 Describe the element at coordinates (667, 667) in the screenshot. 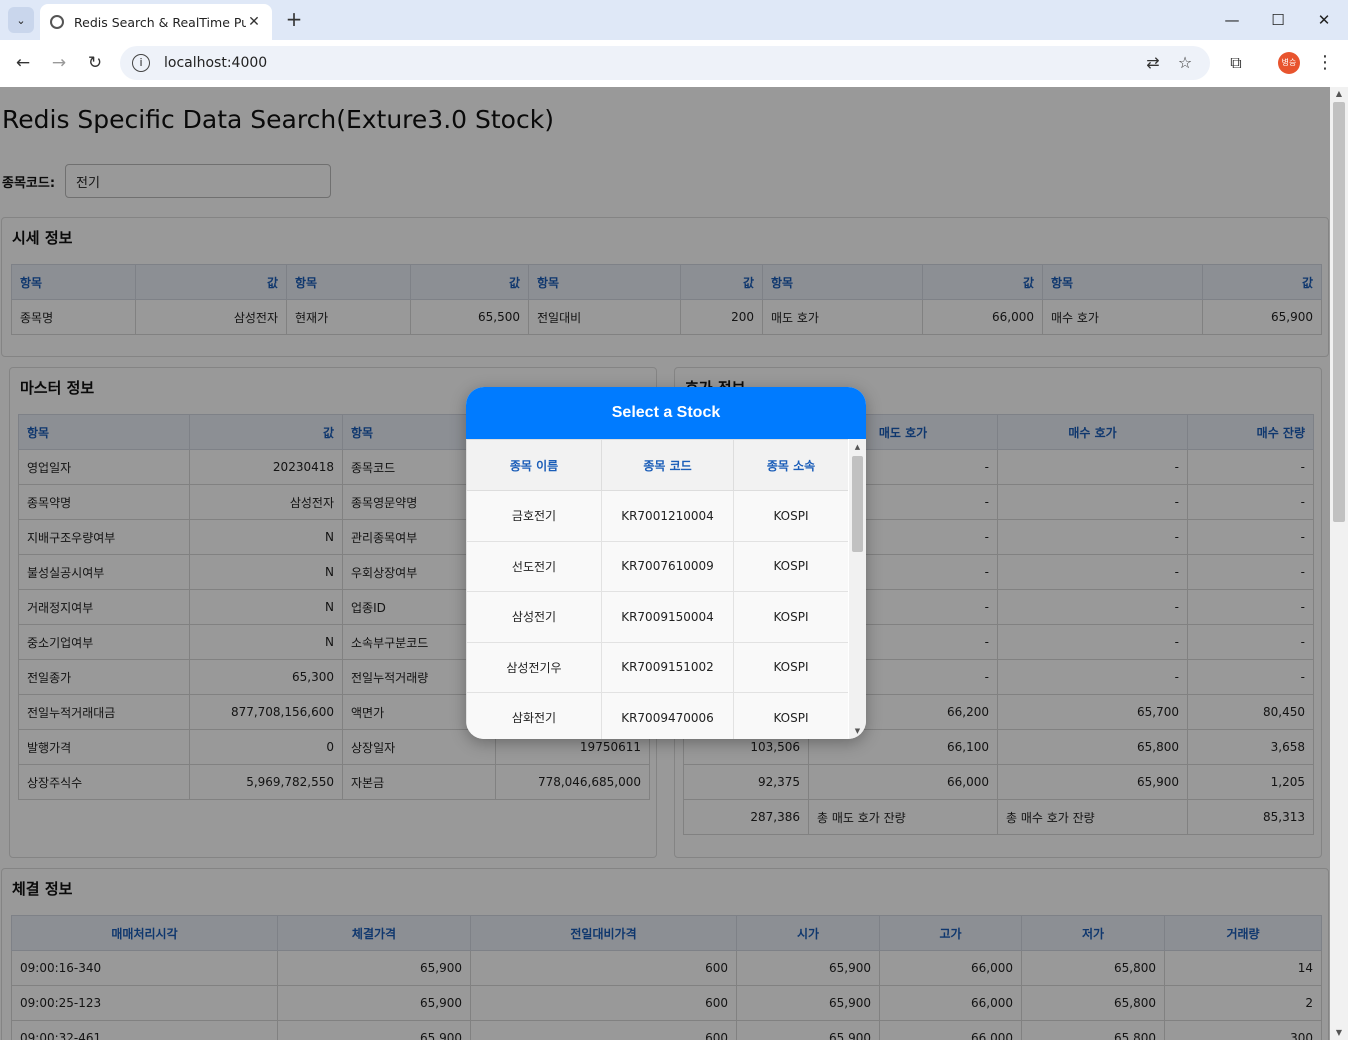

I see `table-cell: KR7009151002` at that location.